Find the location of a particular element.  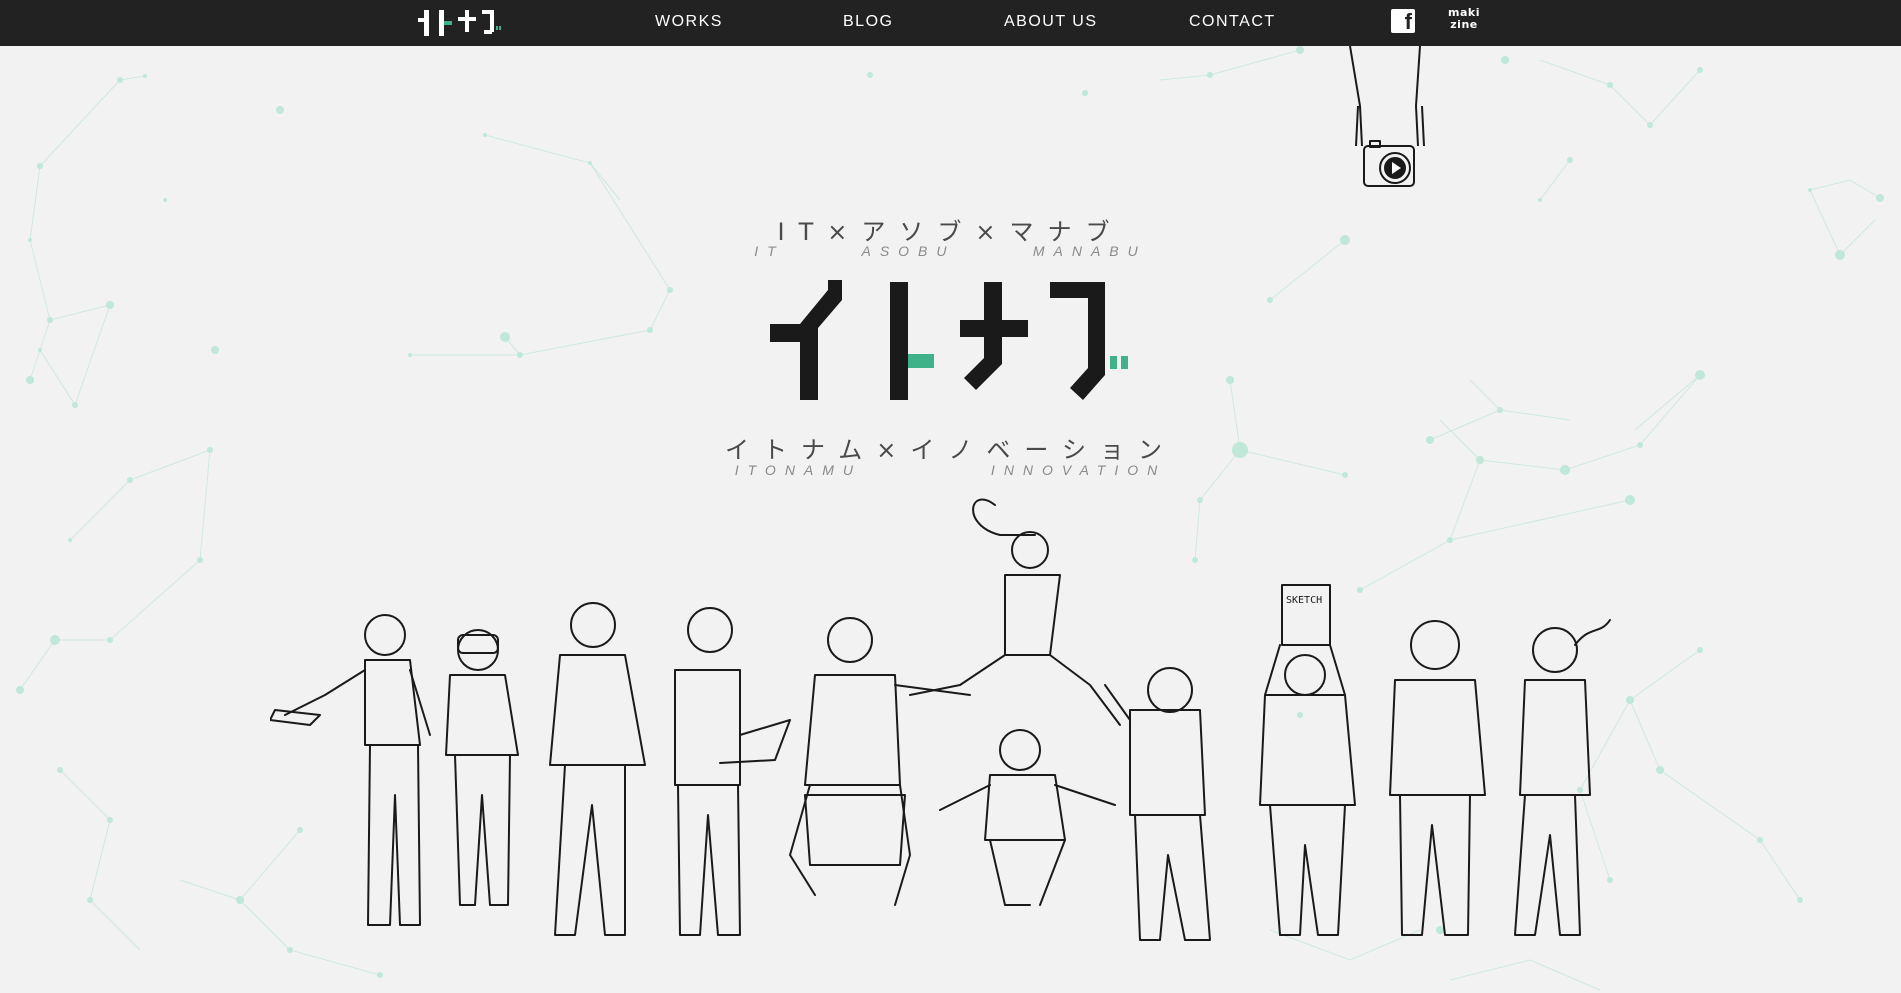

person-with-vr-headset is located at coordinates (482, 767).